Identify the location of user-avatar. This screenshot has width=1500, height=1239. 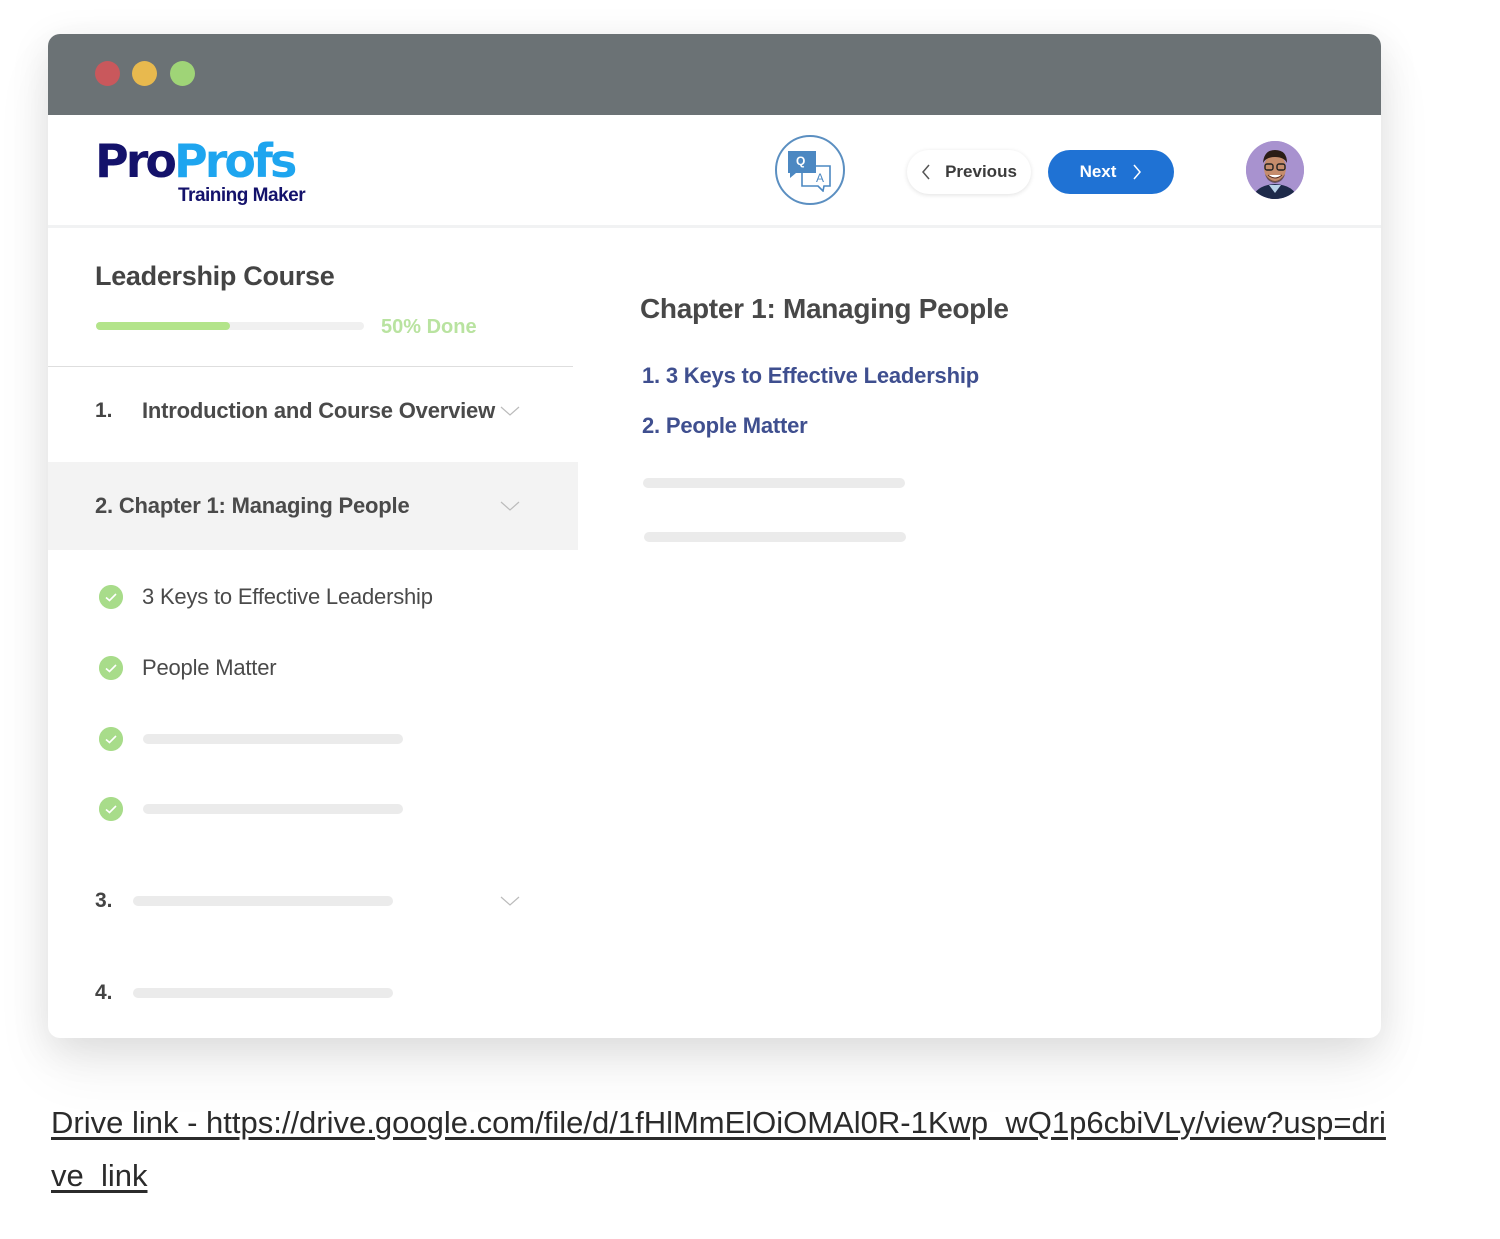
(1275, 170).